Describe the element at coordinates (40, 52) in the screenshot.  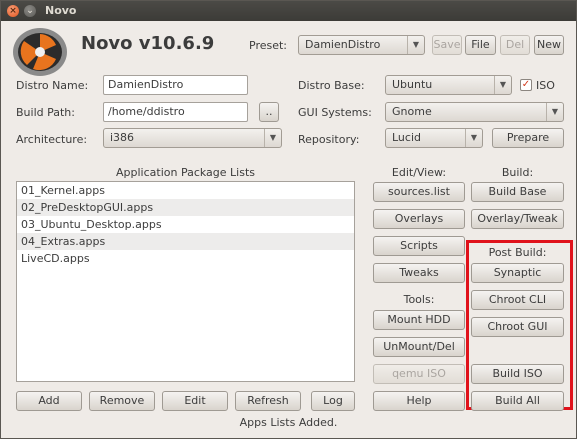
I see `novo-logo-icon` at that location.